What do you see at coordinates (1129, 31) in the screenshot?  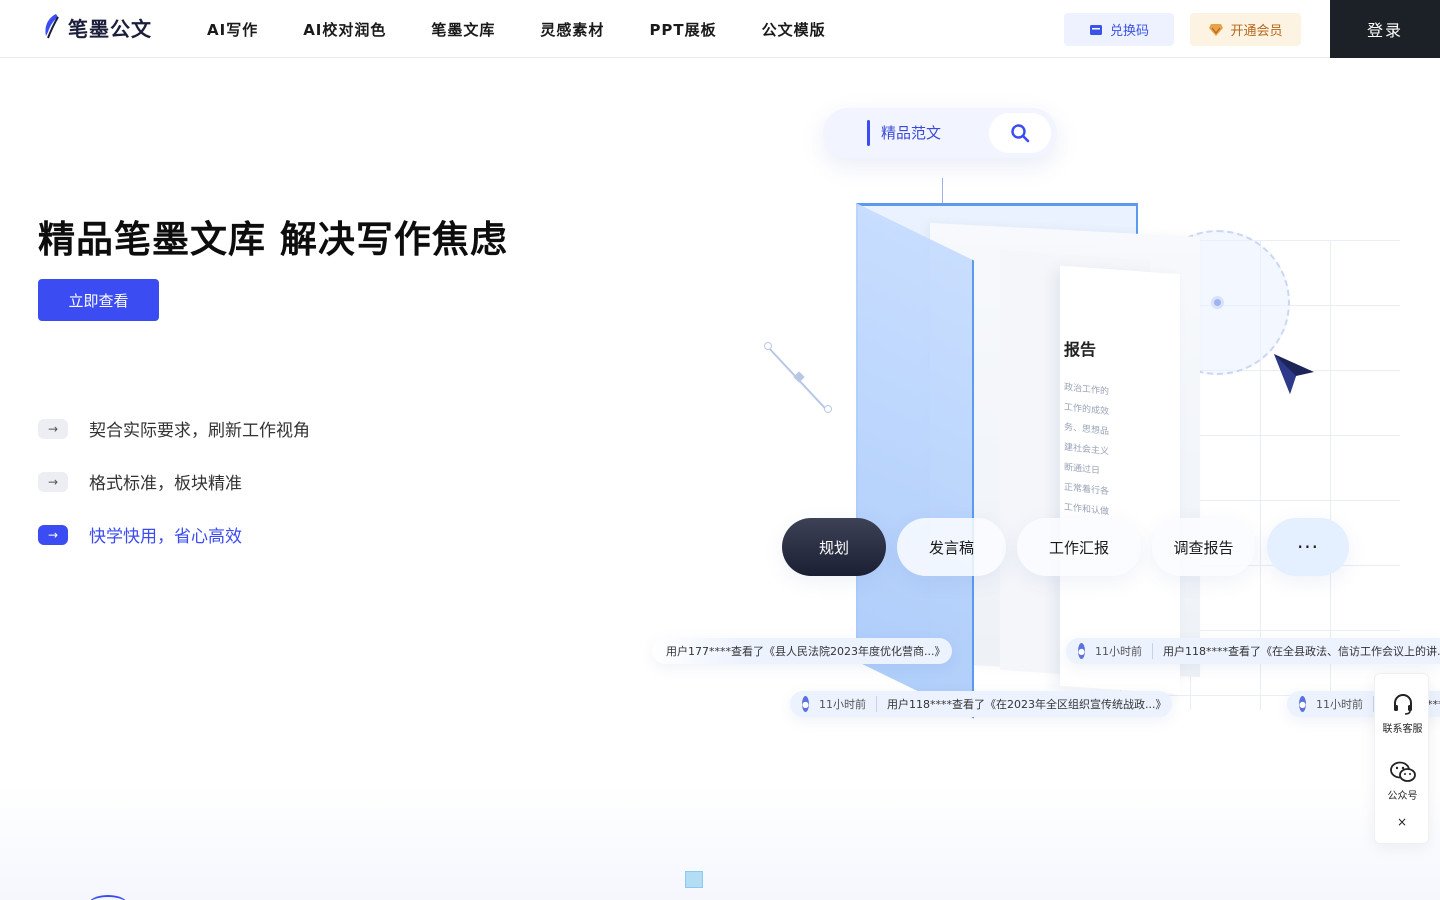 I see `redeem-label: 兑换码` at bounding box center [1129, 31].